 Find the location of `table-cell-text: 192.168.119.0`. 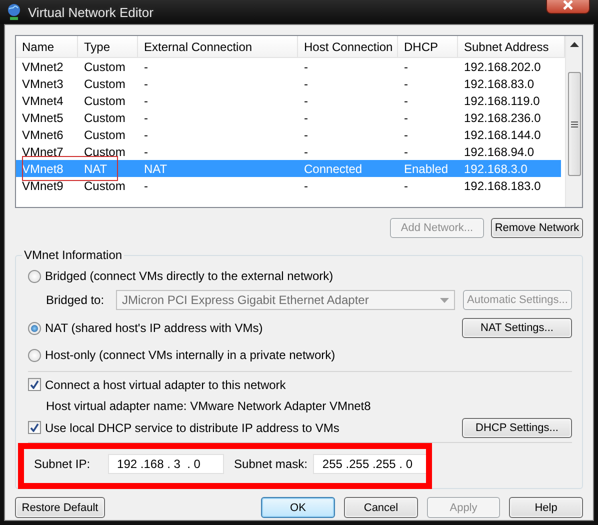

table-cell-text: 192.168.119.0 is located at coordinates (502, 101).